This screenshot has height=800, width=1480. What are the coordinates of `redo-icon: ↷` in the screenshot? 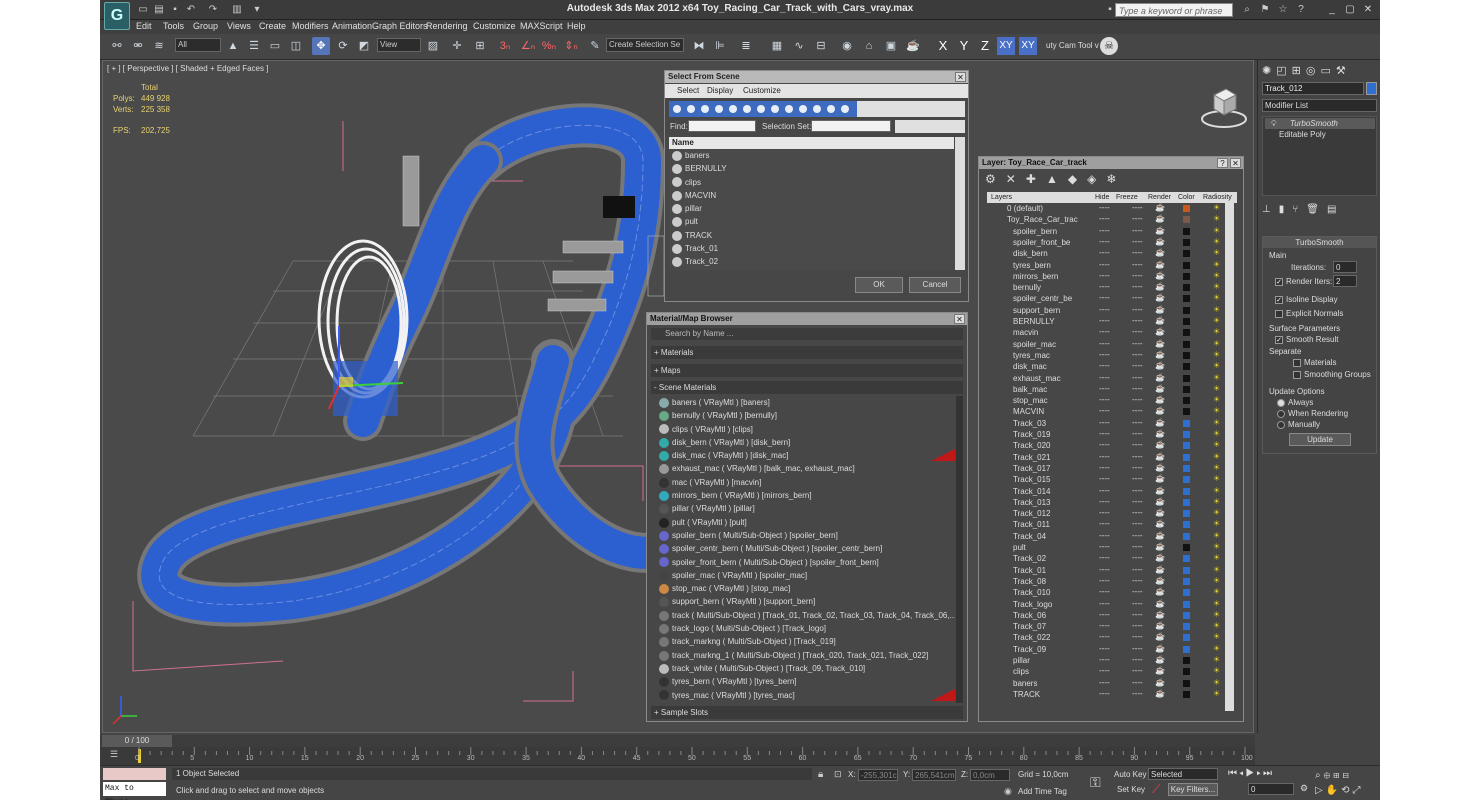 It's located at (213, 9).